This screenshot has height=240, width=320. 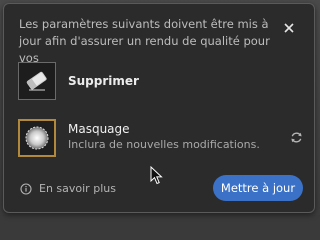 What do you see at coordinates (296, 137) in the screenshot?
I see `sync-icon` at bounding box center [296, 137].